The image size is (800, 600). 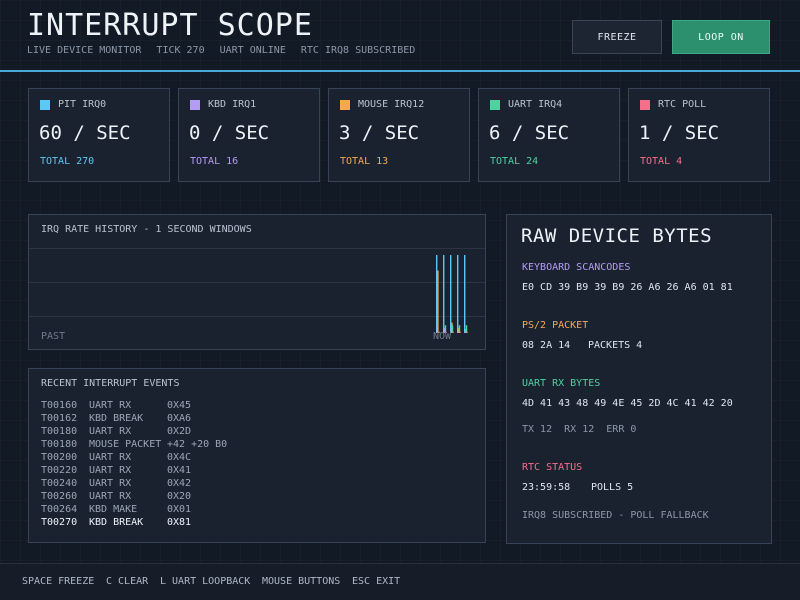 What do you see at coordinates (59, 483) in the screenshot?
I see `event-time: T00240` at bounding box center [59, 483].